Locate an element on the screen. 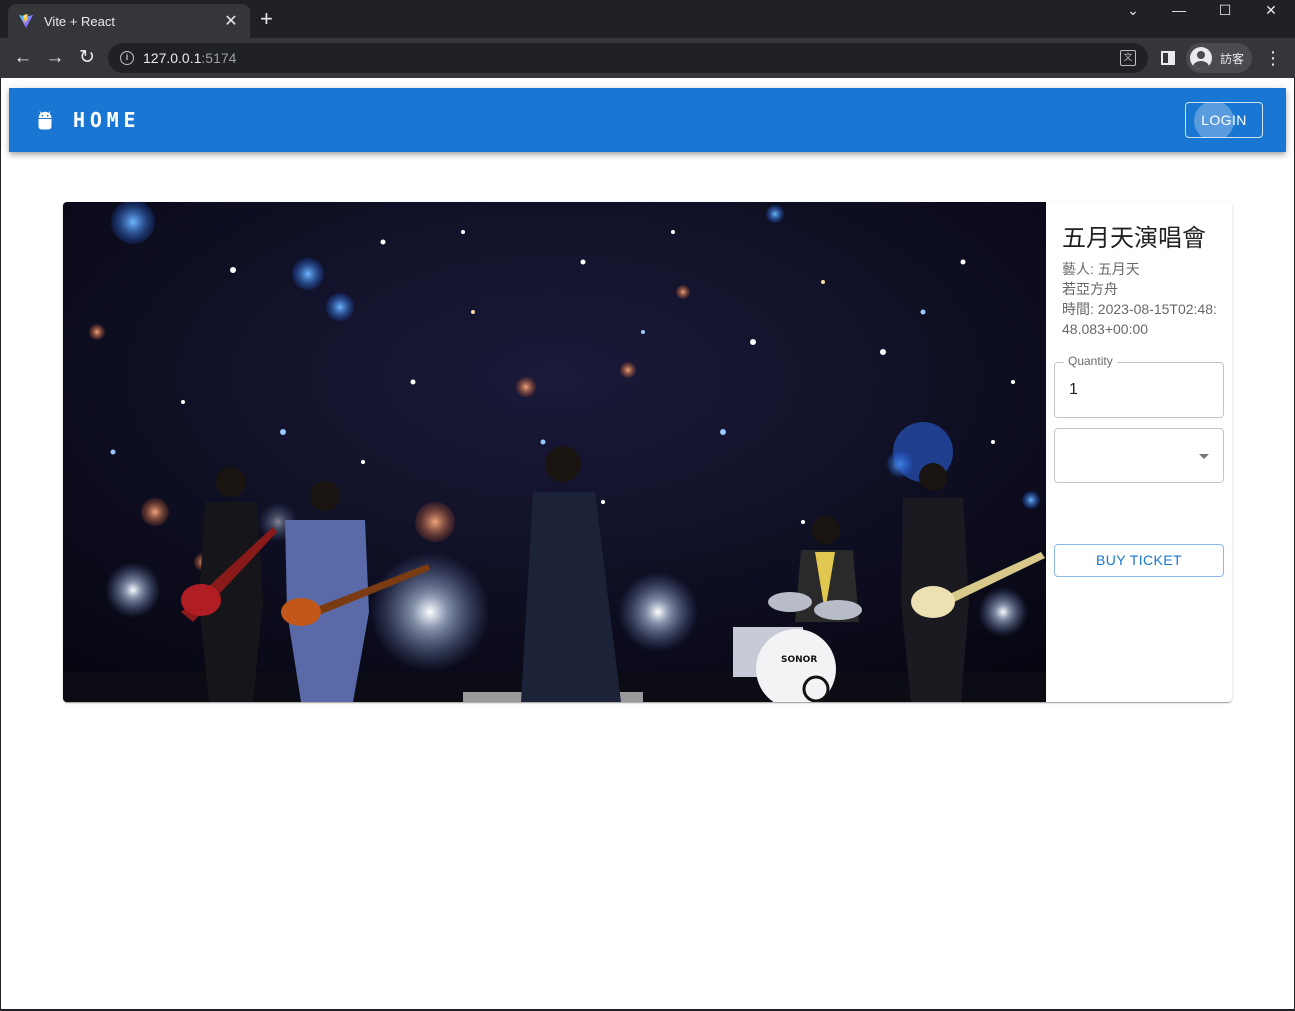 The image size is (1295, 1011). buy-ticket-button: BUY TICKET is located at coordinates (1139, 560).